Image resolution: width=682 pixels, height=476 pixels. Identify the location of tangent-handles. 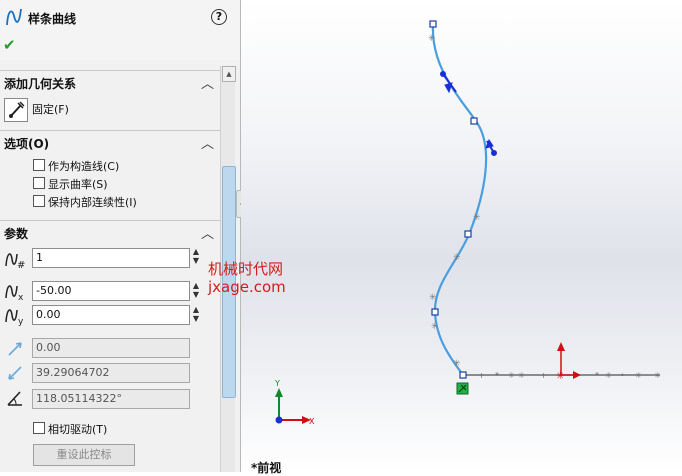
(468, 113).